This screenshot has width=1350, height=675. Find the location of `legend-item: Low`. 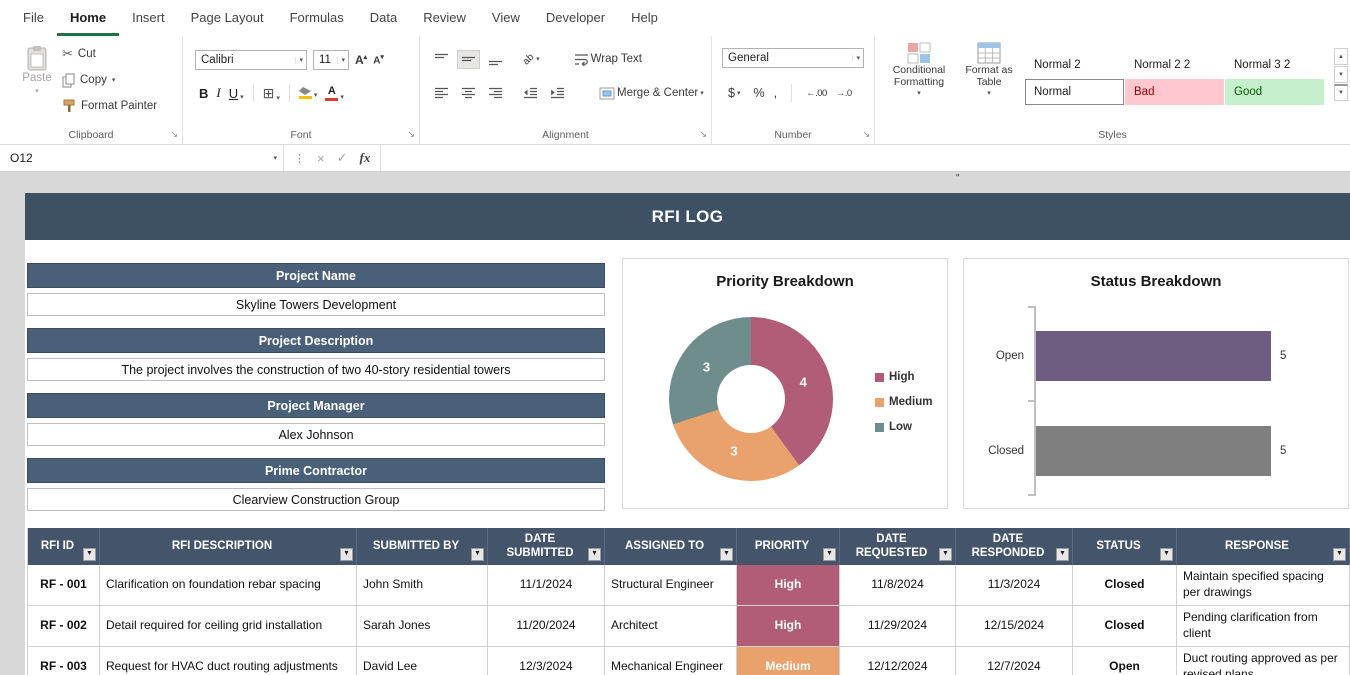

legend-item: Low is located at coordinates (903, 427).